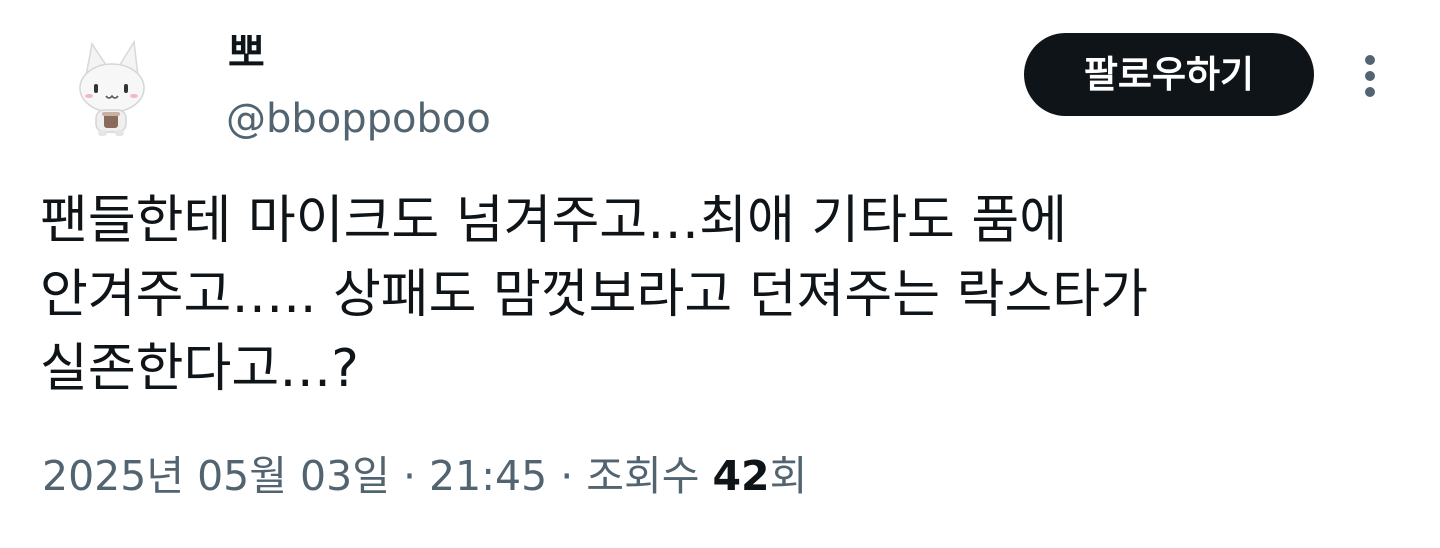 This screenshot has width=1440, height=548. Describe the element at coordinates (643, 476) in the screenshot. I see `views-label: 조회수` at that location.